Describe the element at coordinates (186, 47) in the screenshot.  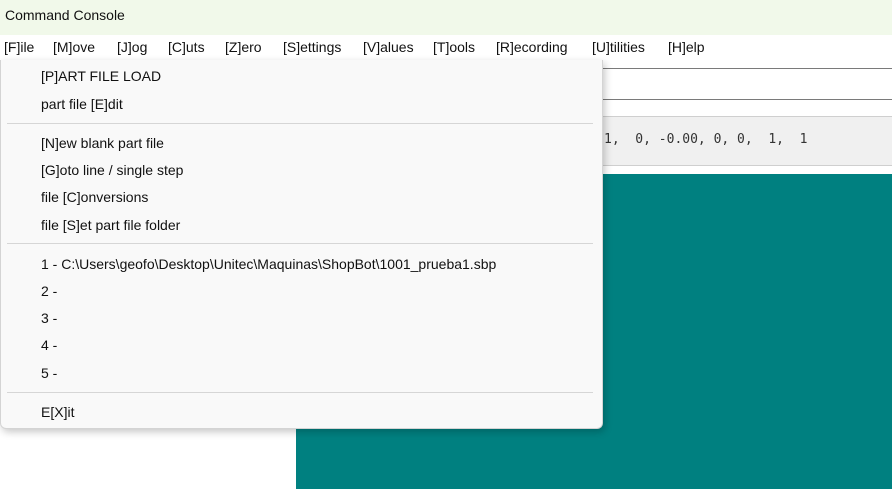
I see `menu-cuts: [C]uts` at that location.